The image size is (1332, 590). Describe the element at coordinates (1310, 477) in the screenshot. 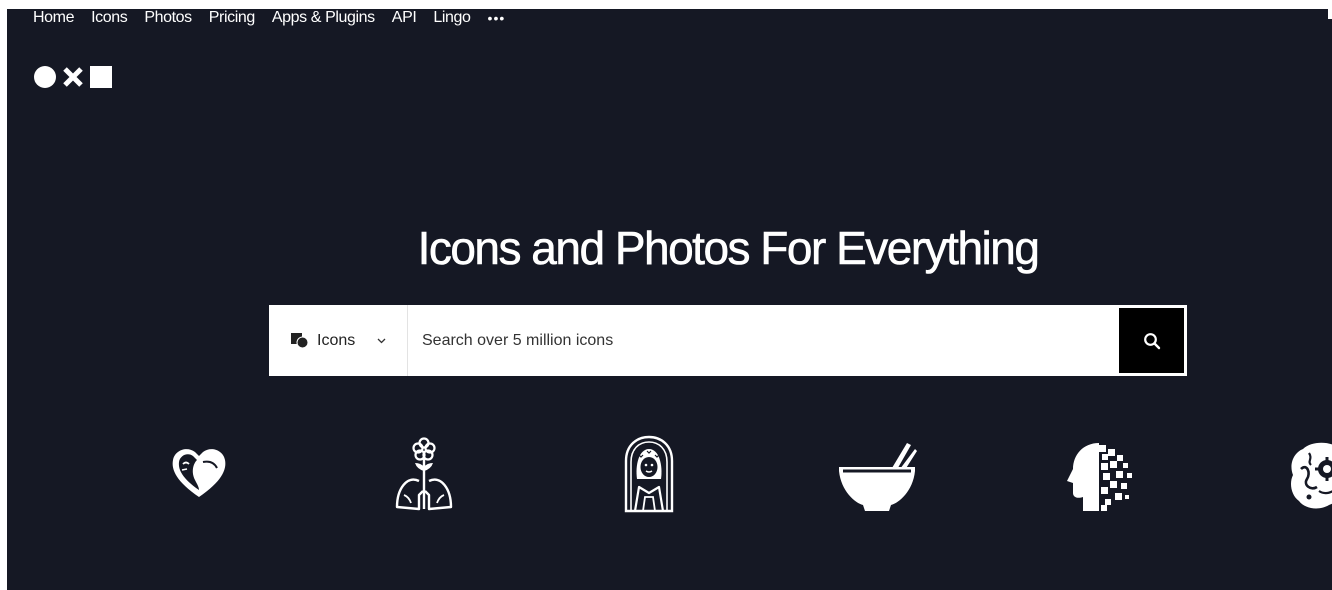

I see `brain-gear-icon` at that location.